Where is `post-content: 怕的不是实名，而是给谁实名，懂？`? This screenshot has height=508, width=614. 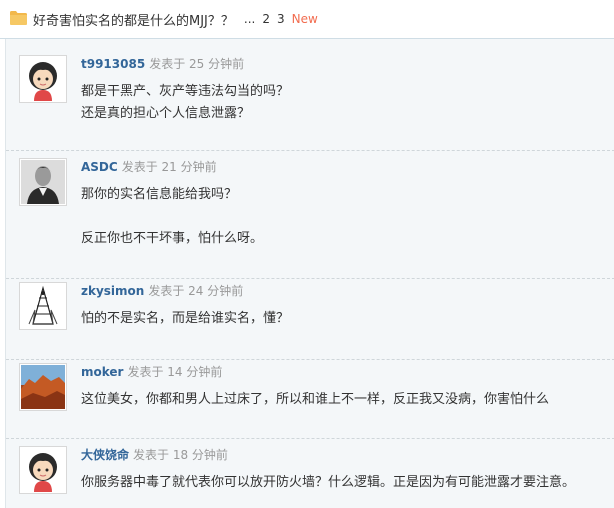 post-content: 怕的不是实名，而是给谁实名，懂？ is located at coordinates (185, 319).